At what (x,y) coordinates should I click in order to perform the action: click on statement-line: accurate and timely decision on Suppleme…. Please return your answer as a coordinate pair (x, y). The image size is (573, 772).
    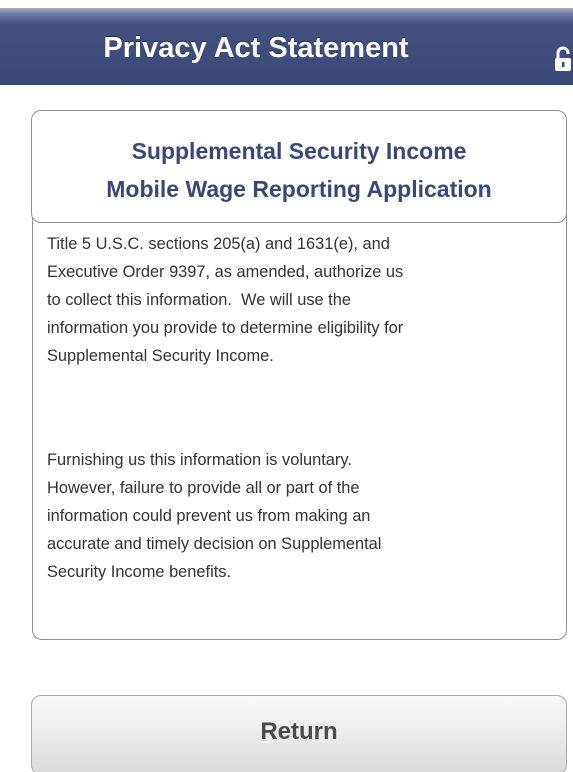
    Looking at the image, I should click on (214, 544).